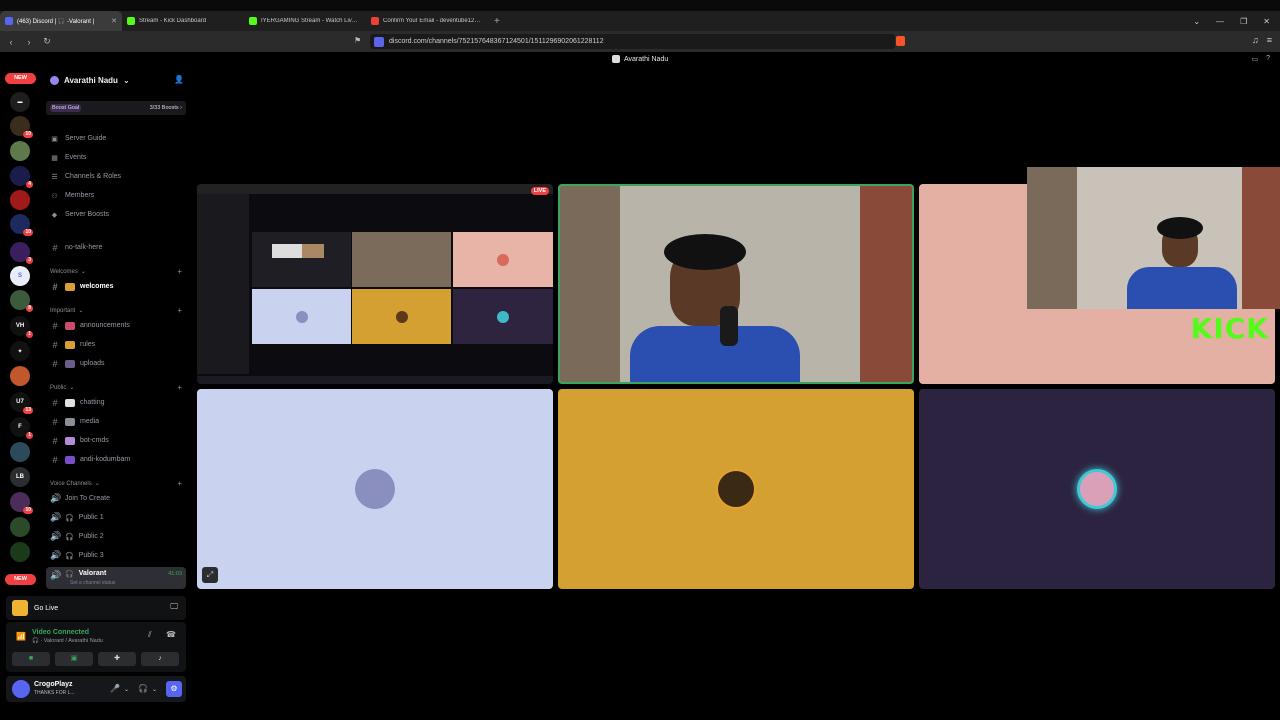  What do you see at coordinates (174, 607) in the screenshot?
I see `screen-share-icon: 🖵` at bounding box center [174, 607].